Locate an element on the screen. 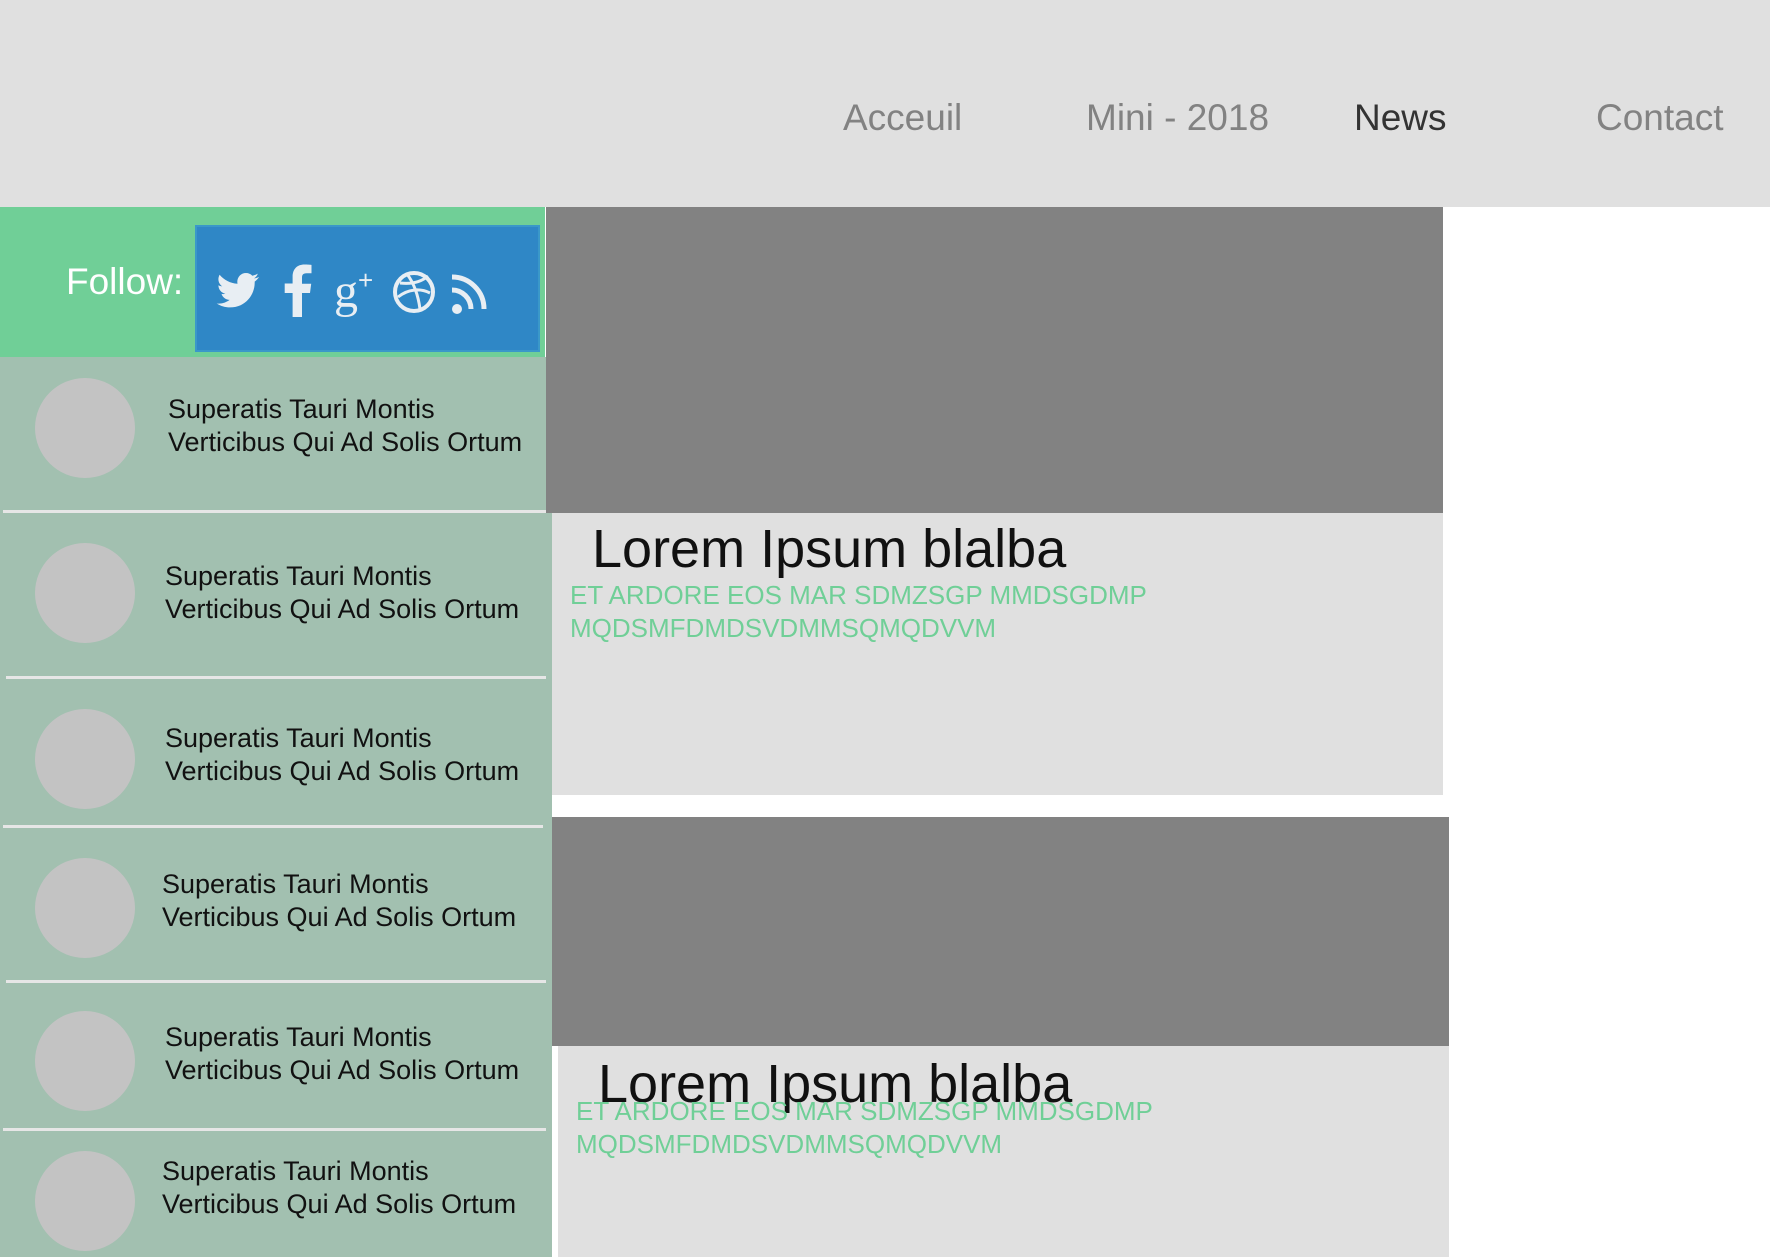 The width and height of the screenshot is (1770, 1257). follow-bar: Follow: g + is located at coordinates (272, 282).